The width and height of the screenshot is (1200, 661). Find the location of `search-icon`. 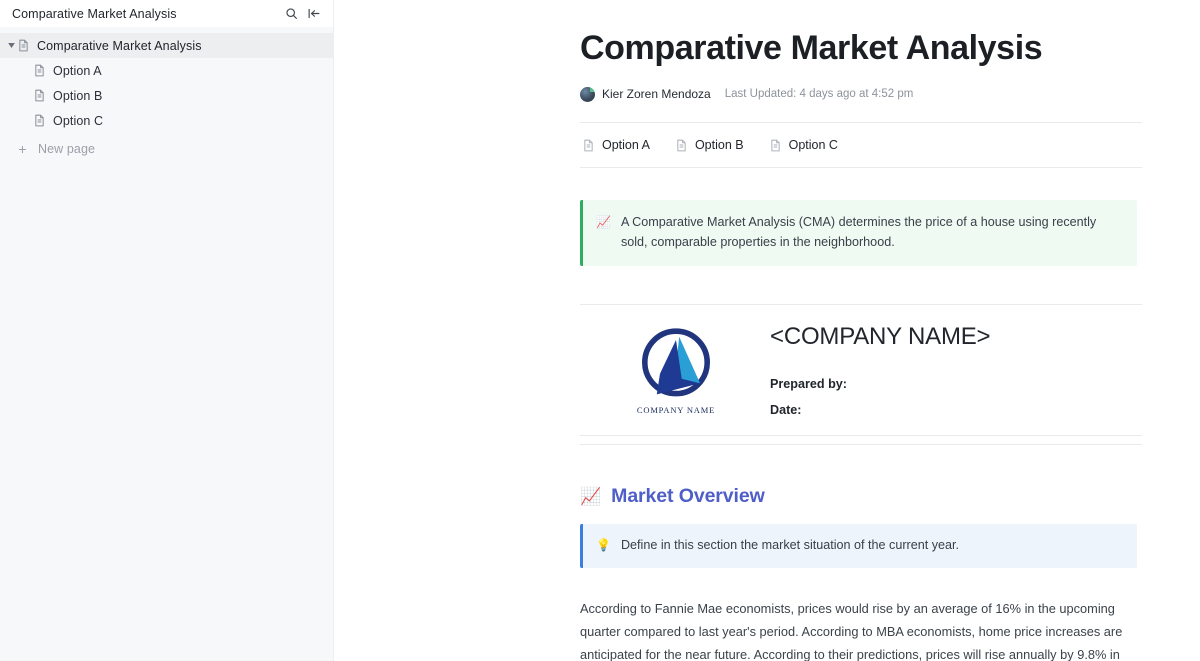

search-icon is located at coordinates (291, 13).